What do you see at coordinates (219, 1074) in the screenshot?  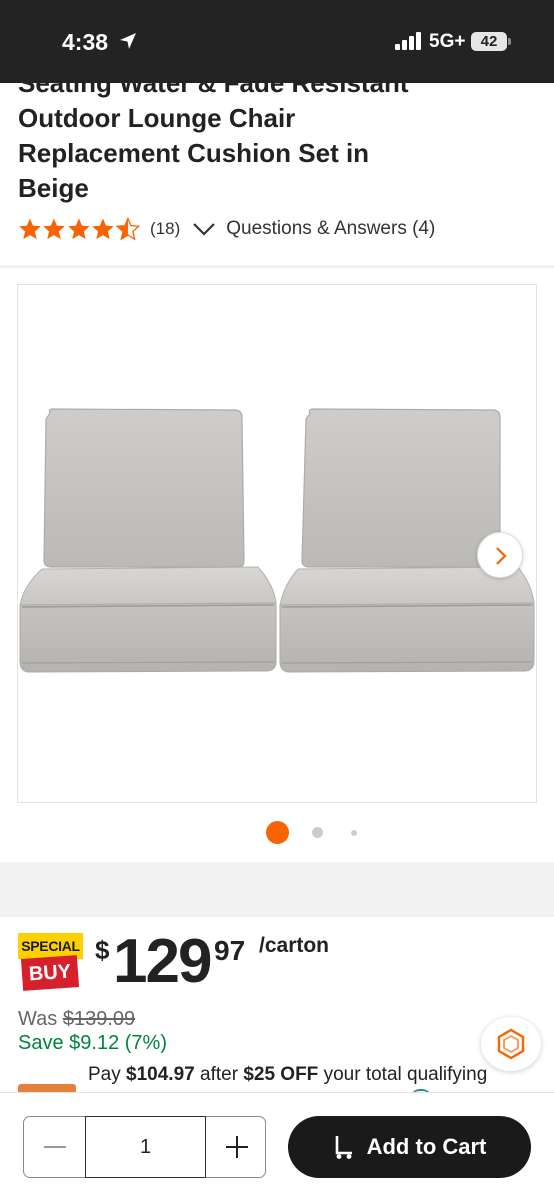 I see `offer-middle: after` at bounding box center [219, 1074].